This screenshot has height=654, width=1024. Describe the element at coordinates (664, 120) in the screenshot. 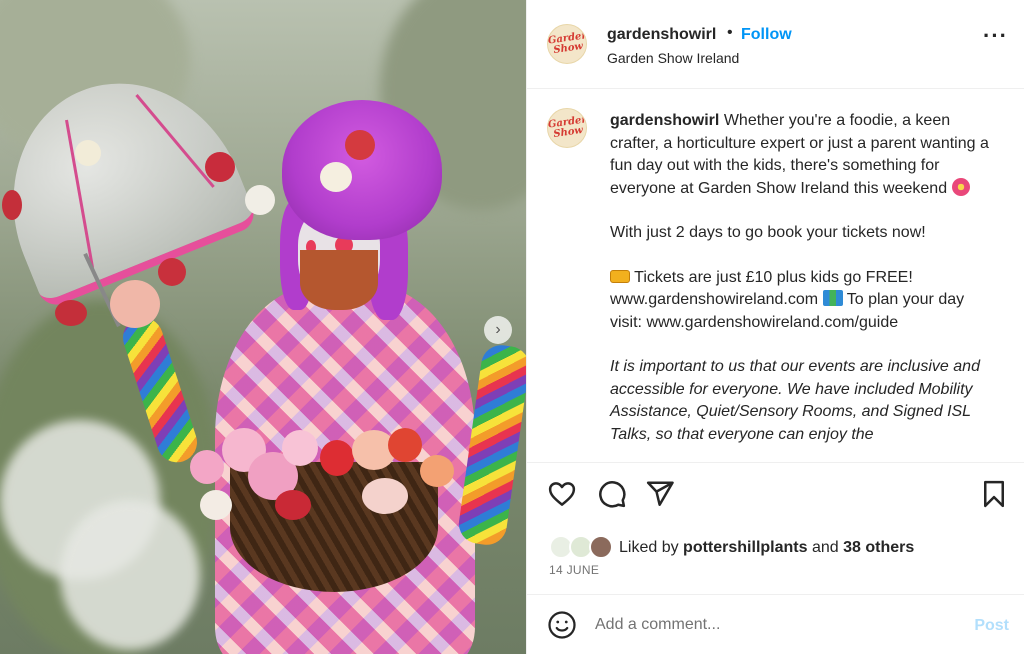

I see `caption-username: gardenshowirl` at that location.